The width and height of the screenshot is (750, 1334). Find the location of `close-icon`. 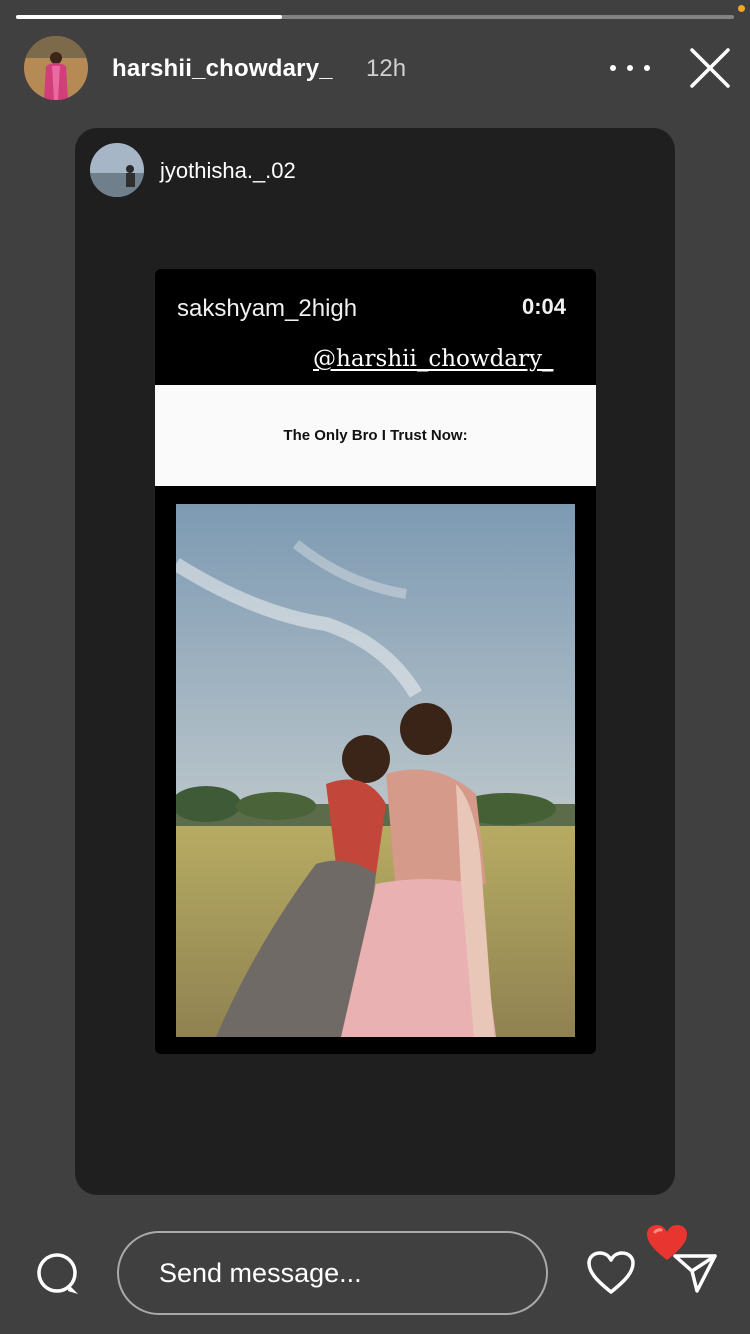

close-icon is located at coordinates (710, 68).